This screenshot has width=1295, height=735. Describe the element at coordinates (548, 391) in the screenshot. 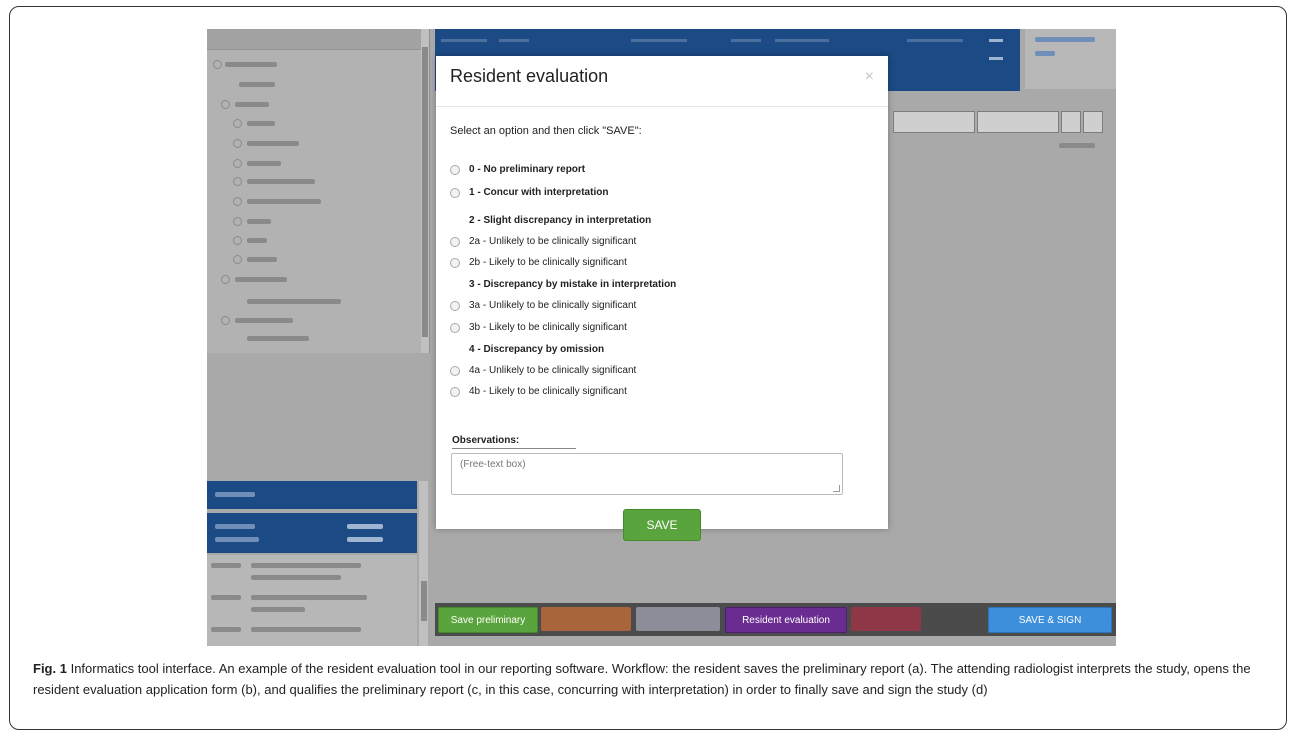

I see `option-label: 4b - Likely to be clinically significant` at that location.